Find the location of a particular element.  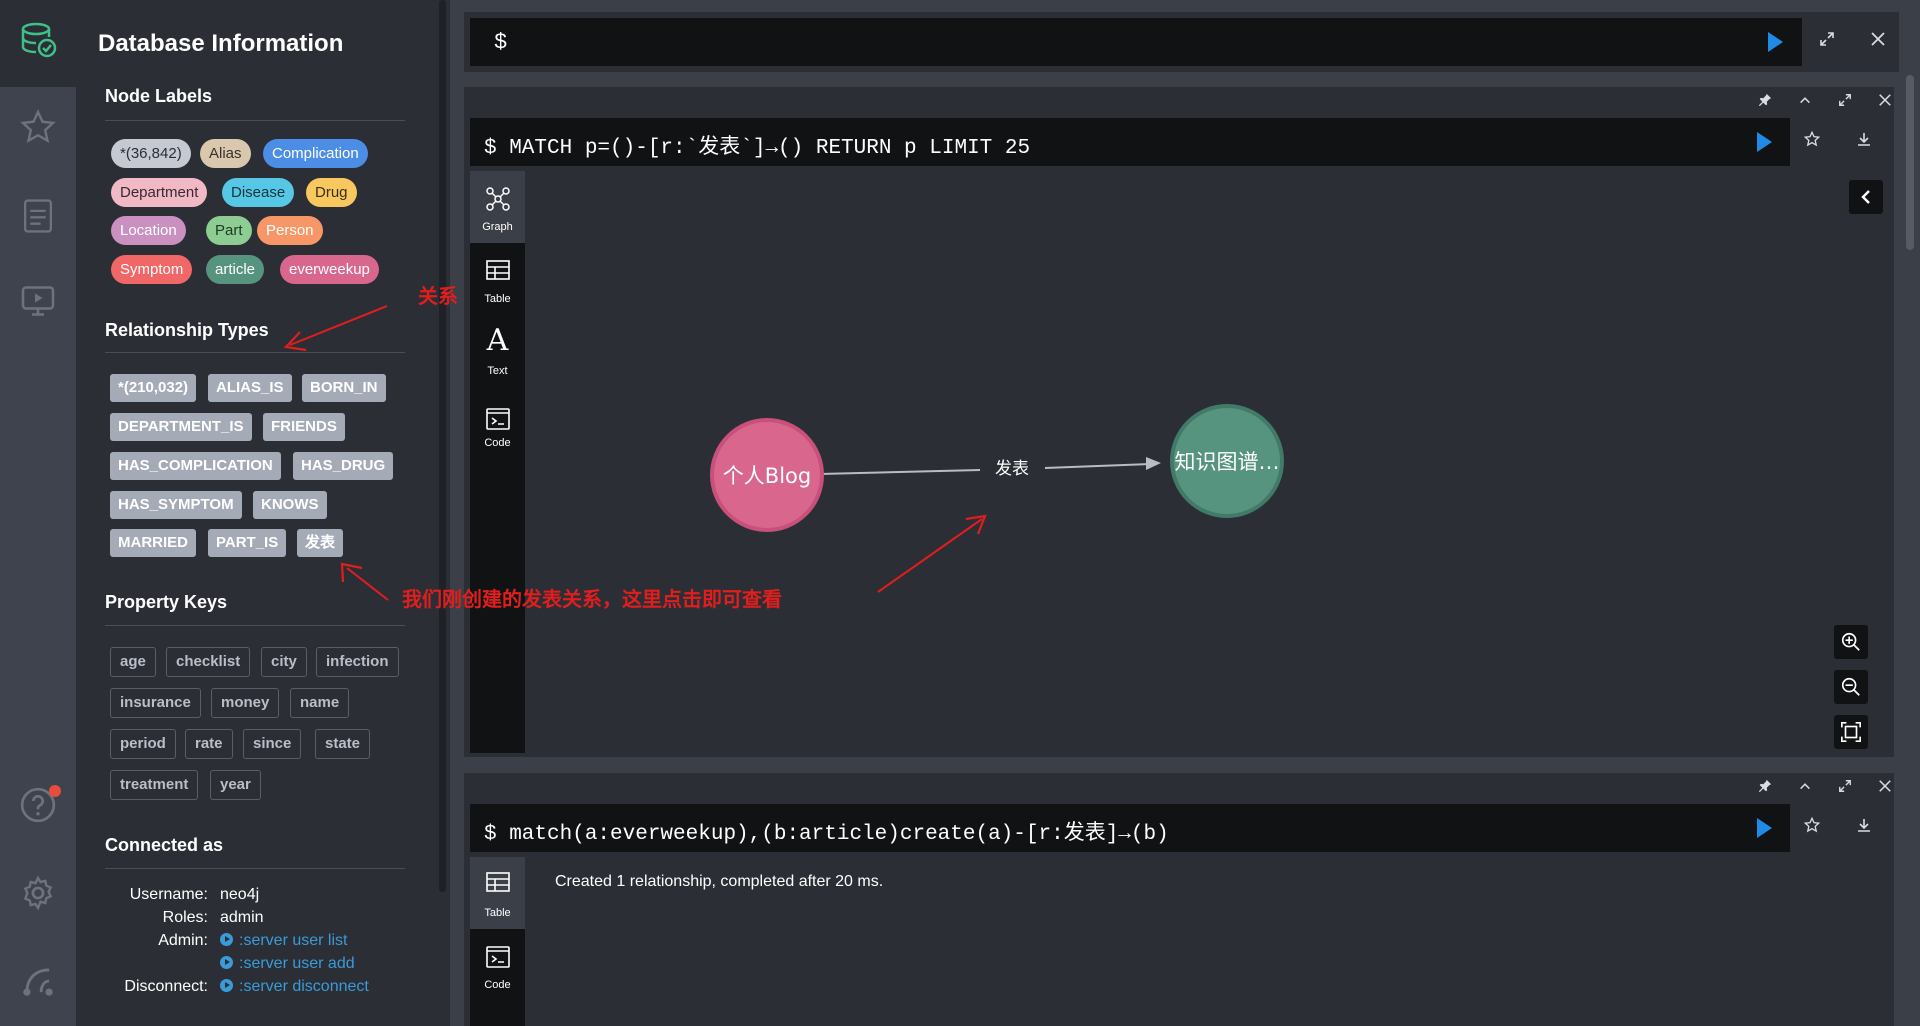

property-key-tag: year is located at coordinates (235, 785).